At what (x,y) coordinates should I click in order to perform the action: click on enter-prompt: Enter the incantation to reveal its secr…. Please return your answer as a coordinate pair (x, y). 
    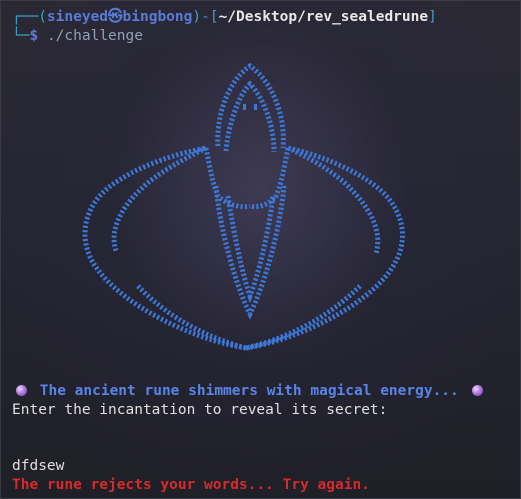
    Looking at the image, I should click on (200, 410).